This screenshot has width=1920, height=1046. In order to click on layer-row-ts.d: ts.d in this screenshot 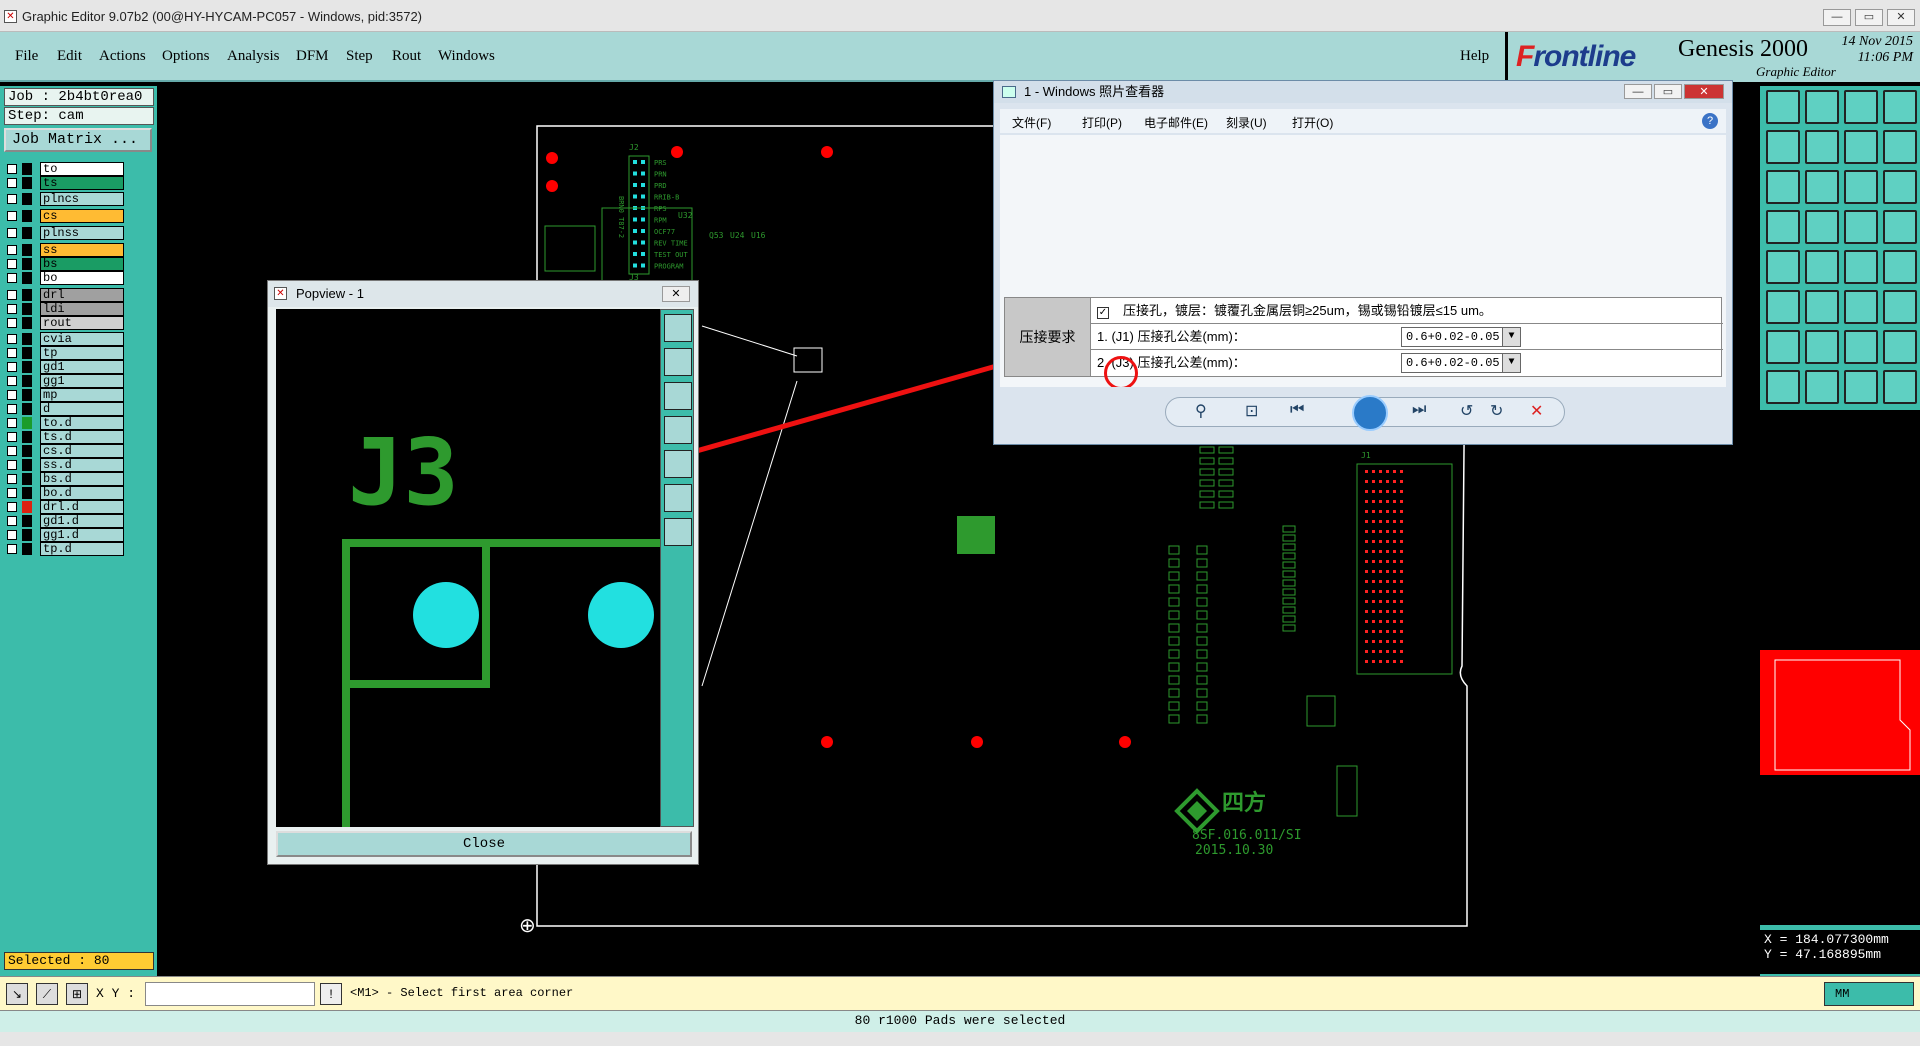, I will do `click(65, 437)`.